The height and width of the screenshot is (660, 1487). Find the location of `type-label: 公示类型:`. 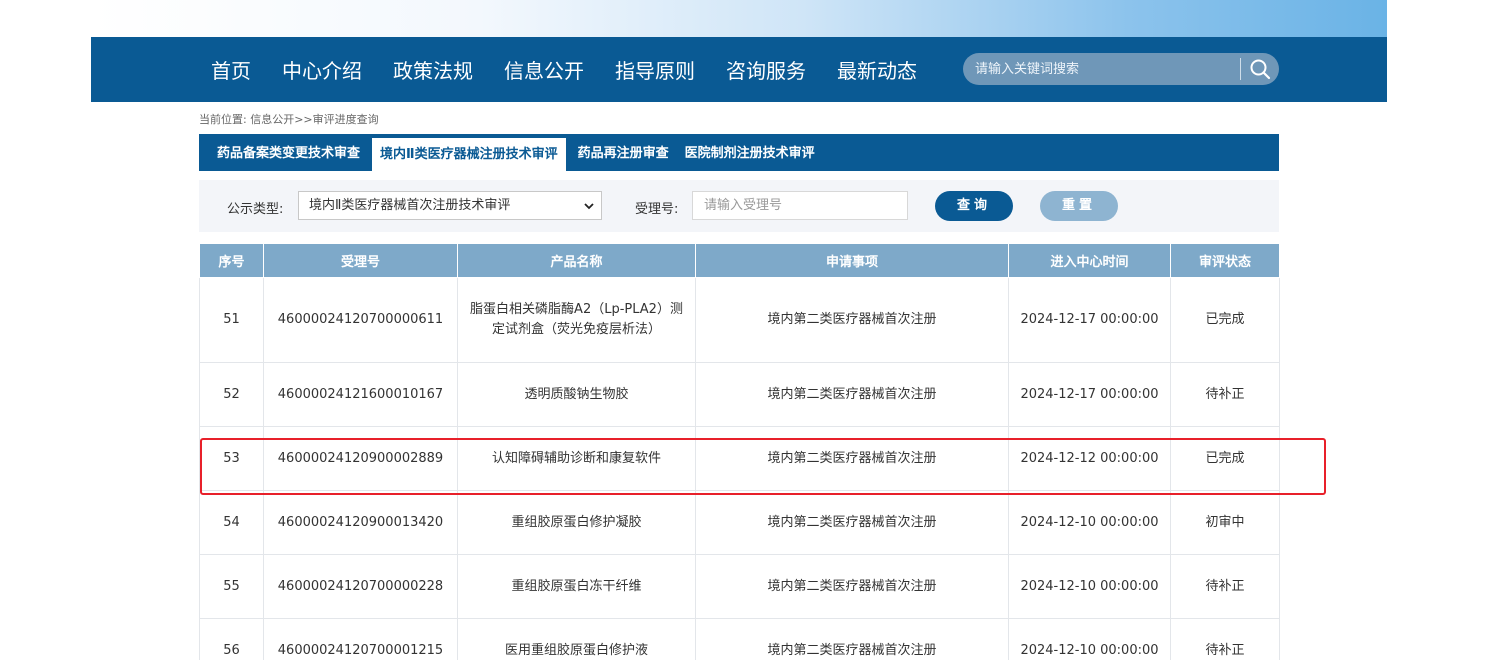

type-label: 公示类型: is located at coordinates (255, 209).